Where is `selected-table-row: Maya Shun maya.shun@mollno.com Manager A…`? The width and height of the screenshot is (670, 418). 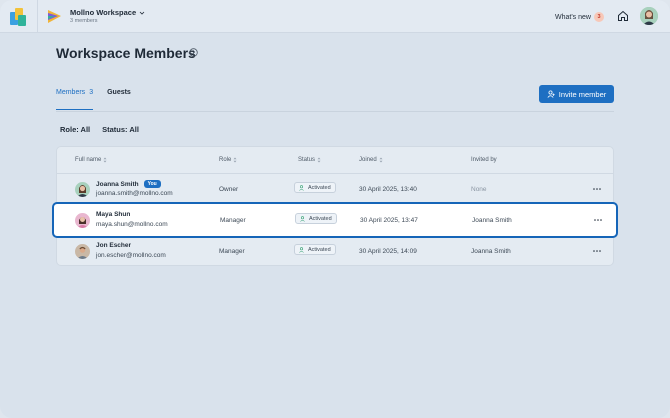 selected-table-row: Maya Shun maya.shun@mollno.com Manager A… is located at coordinates (335, 220).